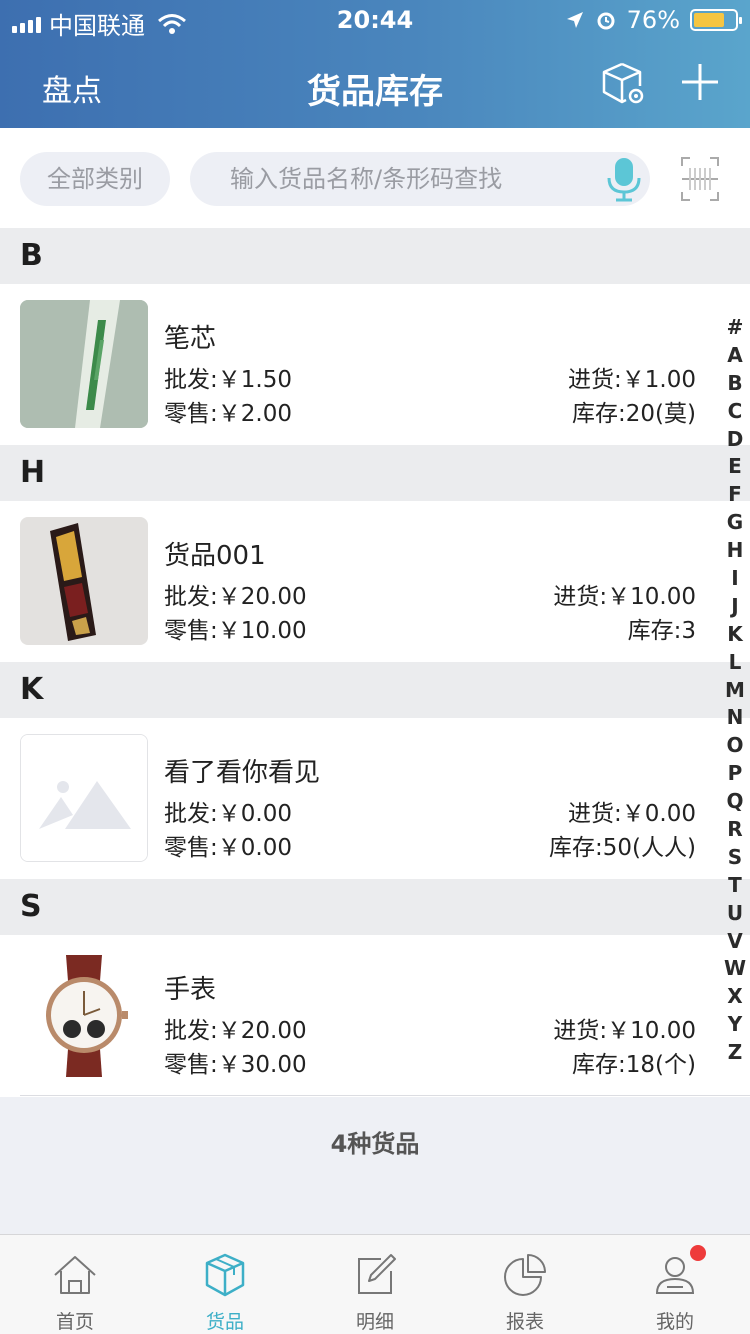 This screenshot has width=750, height=1334. I want to click on index-letter: Z, so click(735, 1053).